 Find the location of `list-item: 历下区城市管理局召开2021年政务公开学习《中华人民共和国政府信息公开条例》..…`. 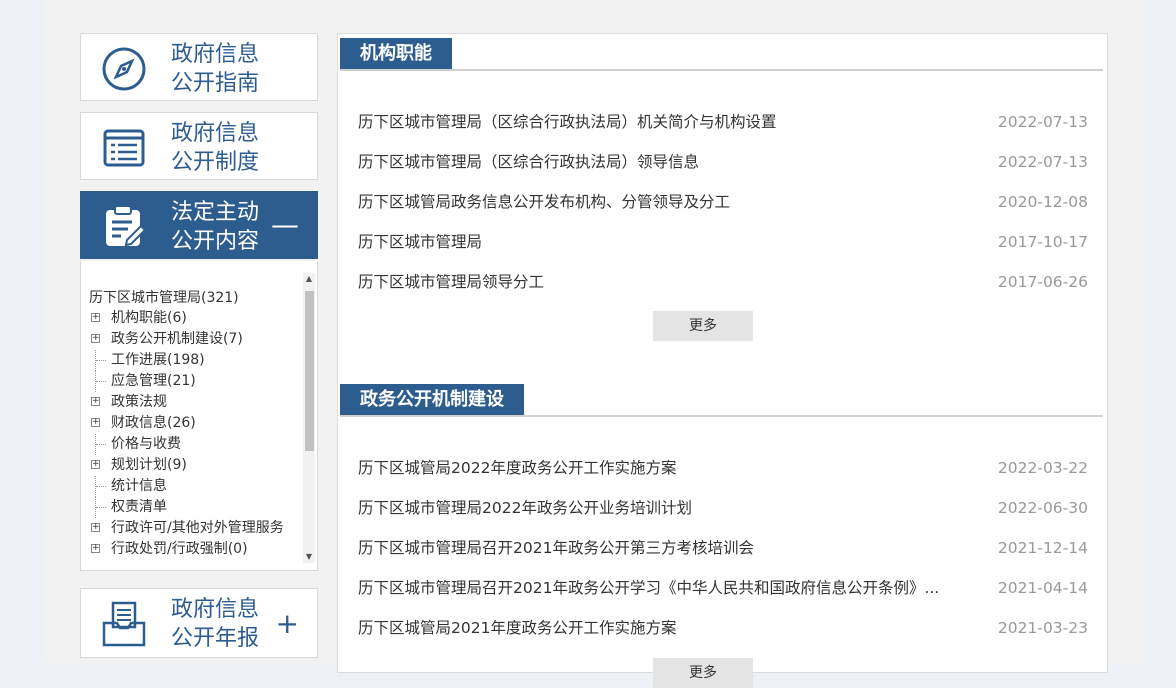

list-item: 历下区城市管理局召开2021年政务公开学习《中华人民共和国政府信息公开条例》..… is located at coordinates (723, 588).